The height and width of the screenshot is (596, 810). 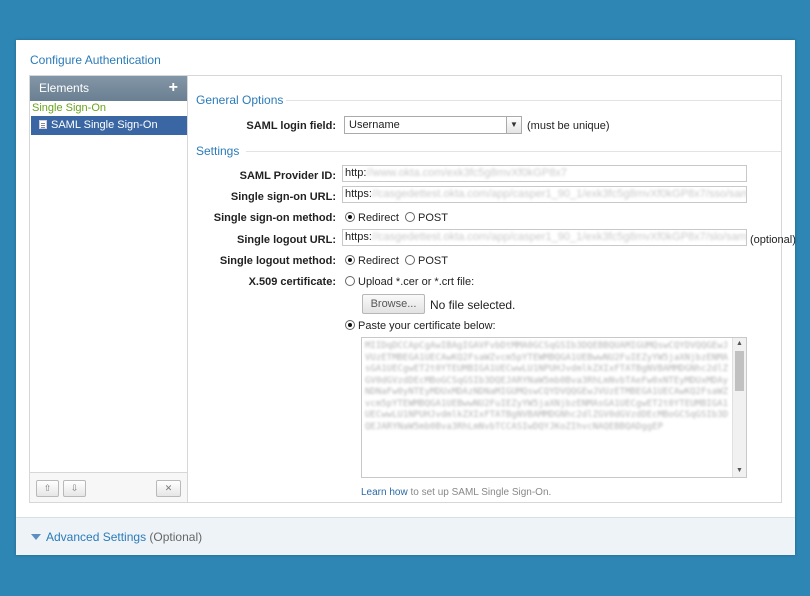 What do you see at coordinates (513, 125) in the screenshot?
I see `chevron-down-icon: ▼` at bounding box center [513, 125].